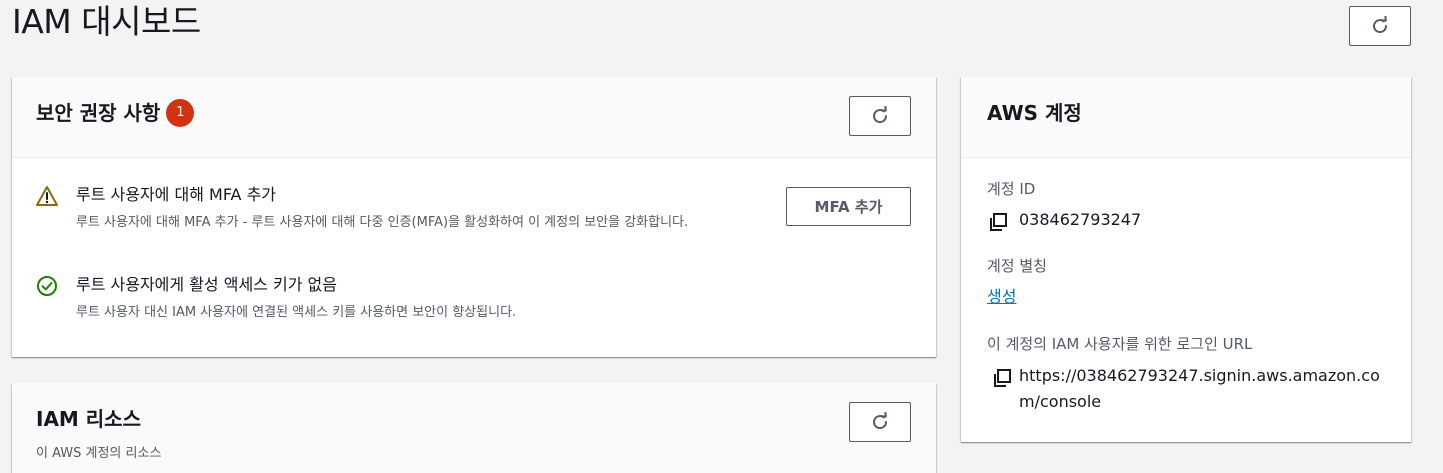 This screenshot has width=1443, height=473. I want to click on page-refresh-button, so click(1380, 26).